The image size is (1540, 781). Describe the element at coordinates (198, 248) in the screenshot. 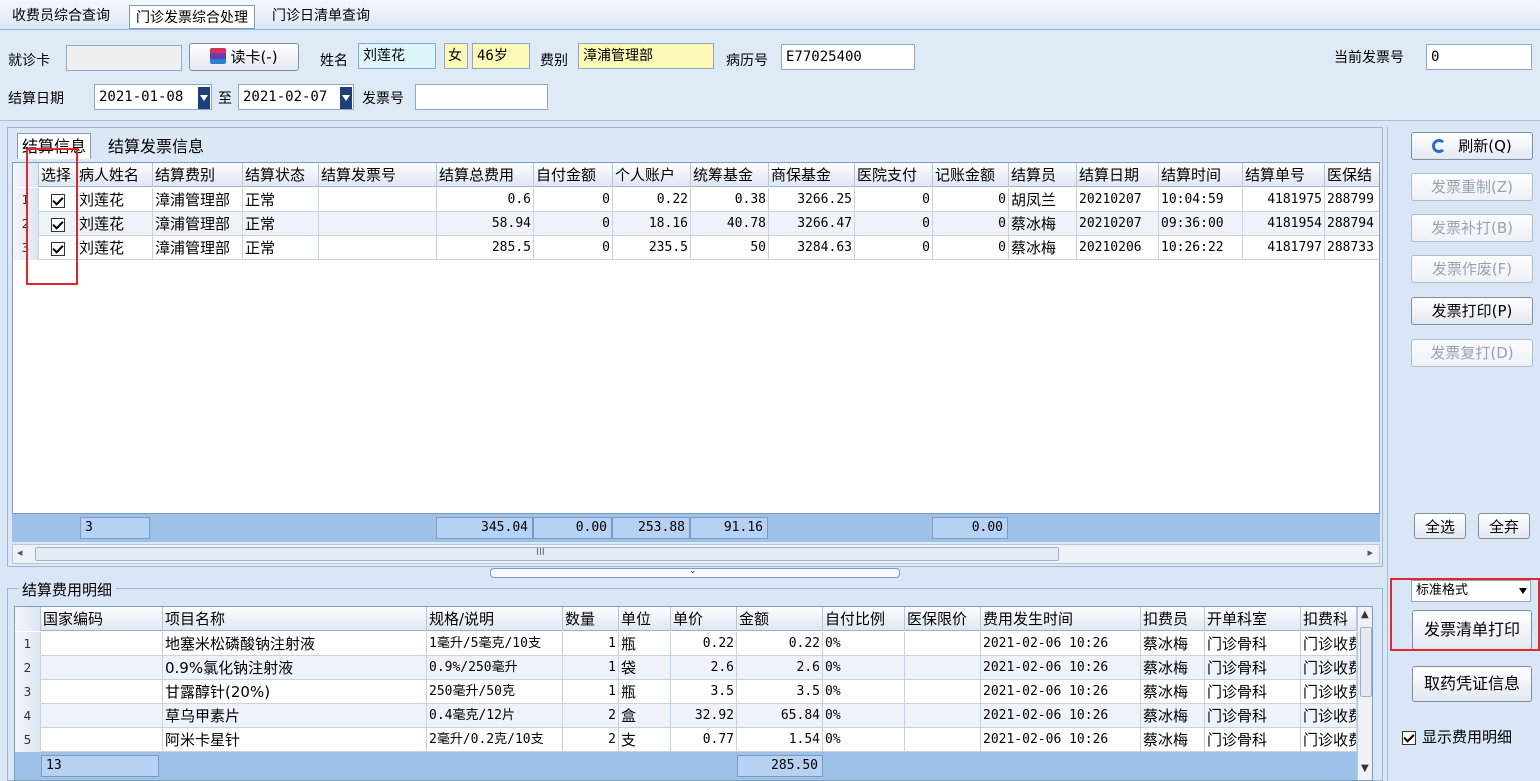

I see `fee-type-cell: 漳浦管理部` at that location.